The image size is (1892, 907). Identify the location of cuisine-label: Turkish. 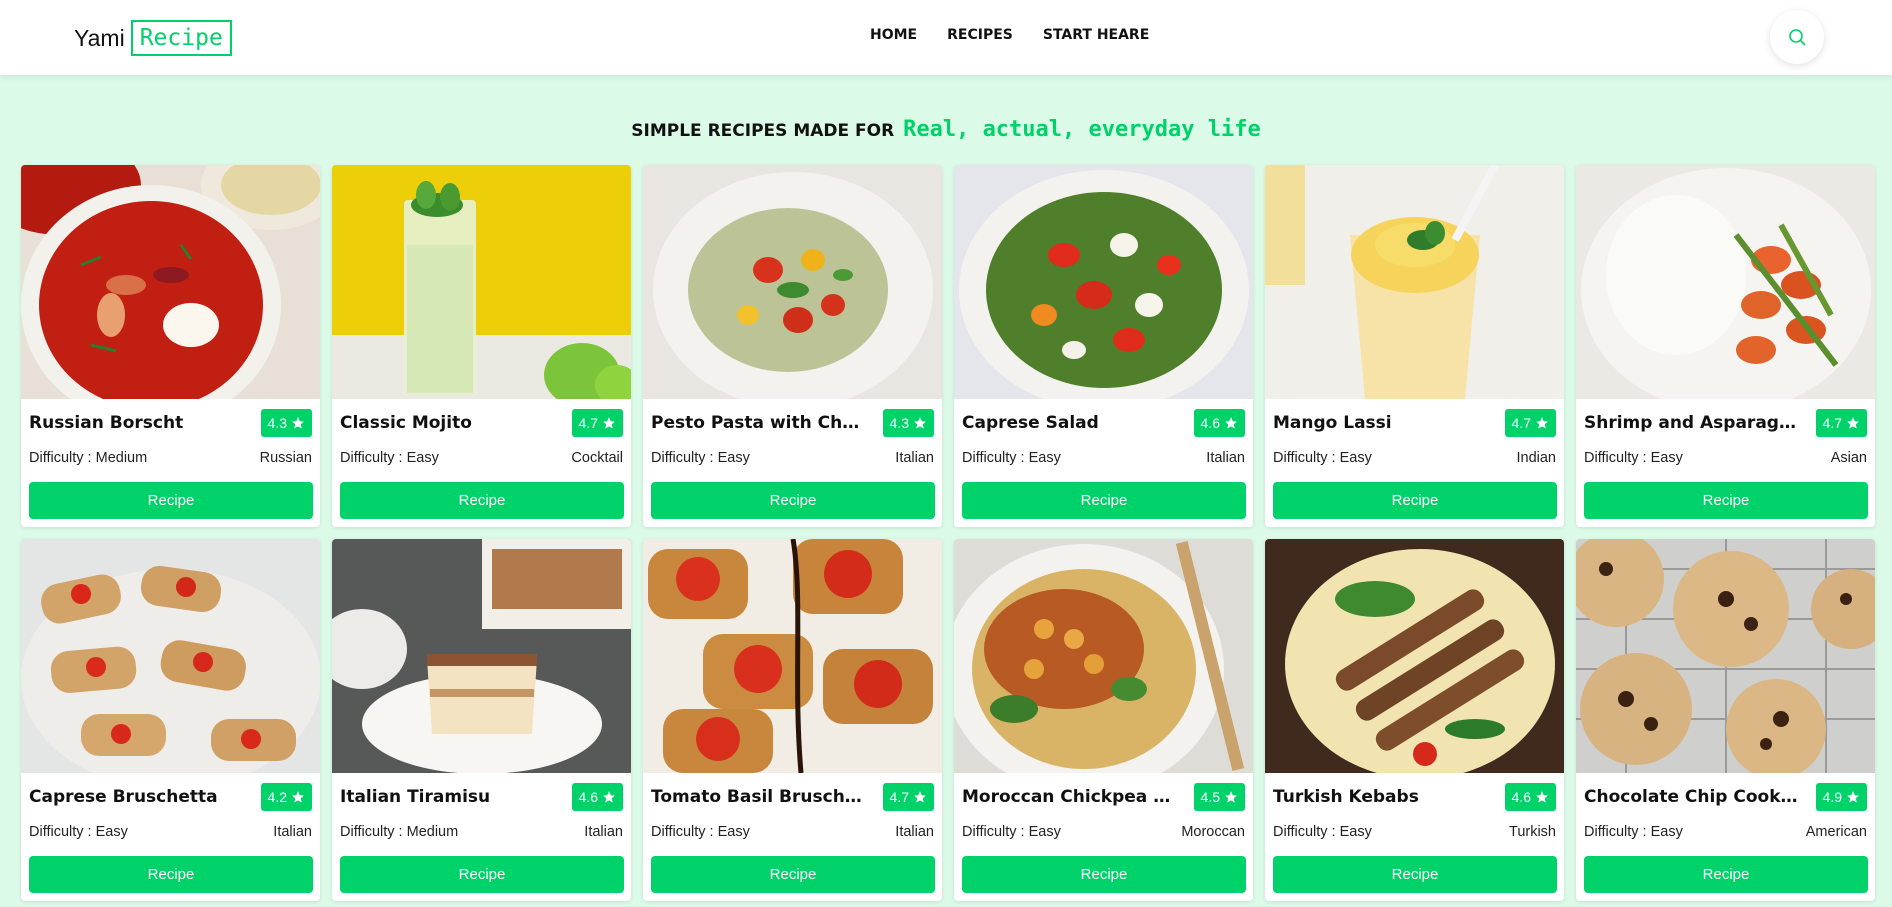
(1532, 832).